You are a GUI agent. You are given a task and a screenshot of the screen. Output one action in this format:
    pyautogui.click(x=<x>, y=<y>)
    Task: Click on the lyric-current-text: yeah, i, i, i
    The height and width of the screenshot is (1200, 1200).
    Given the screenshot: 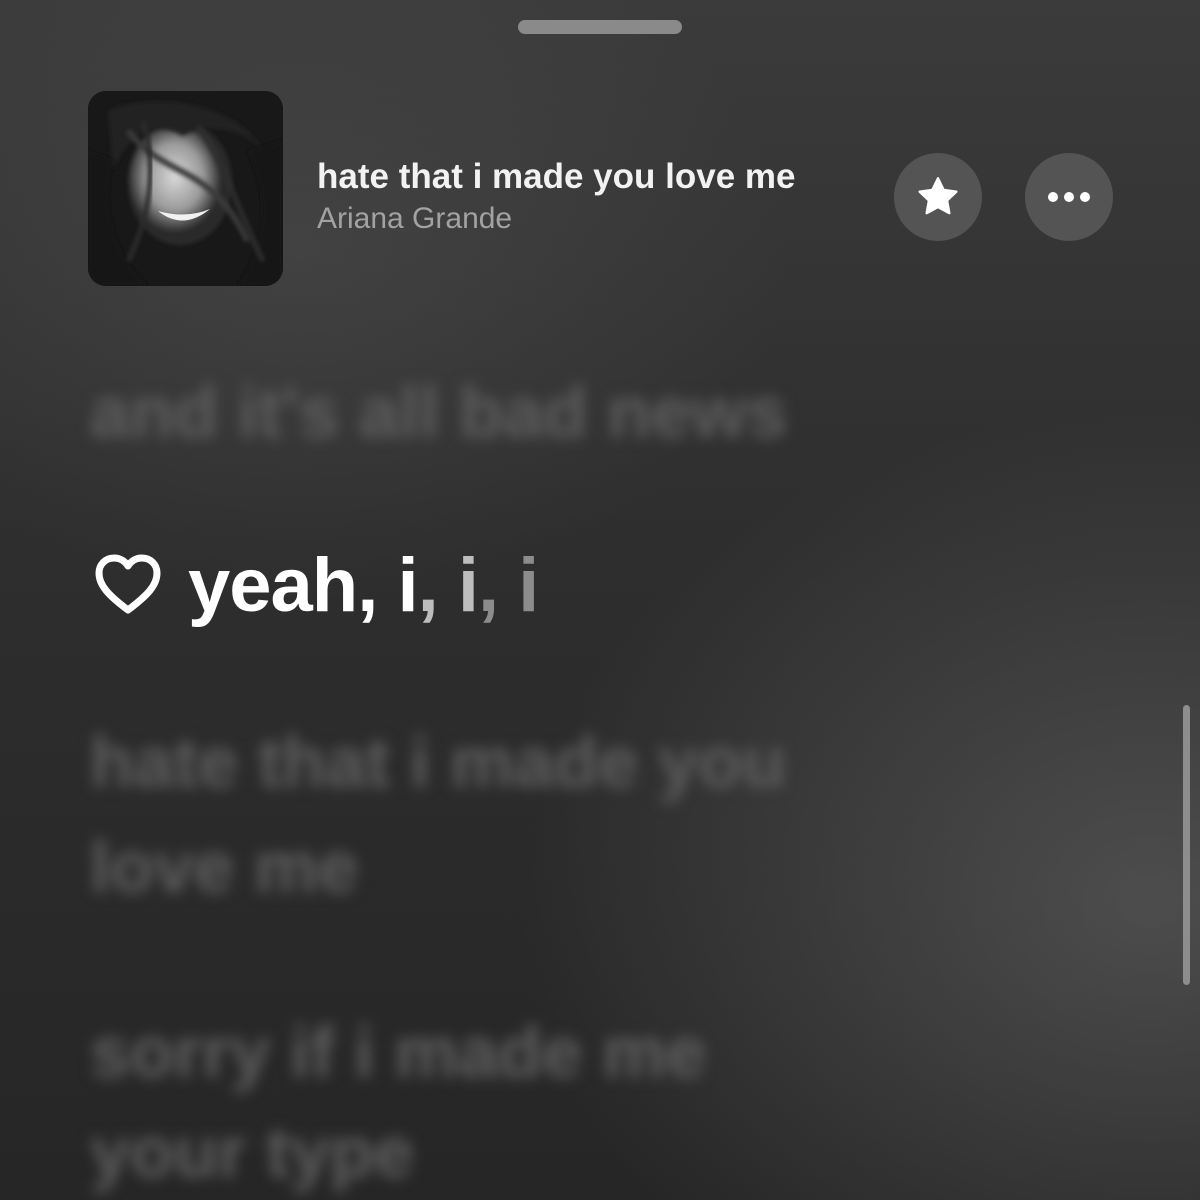 What is the action you would take?
    pyautogui.click(x=363, y=585)
    